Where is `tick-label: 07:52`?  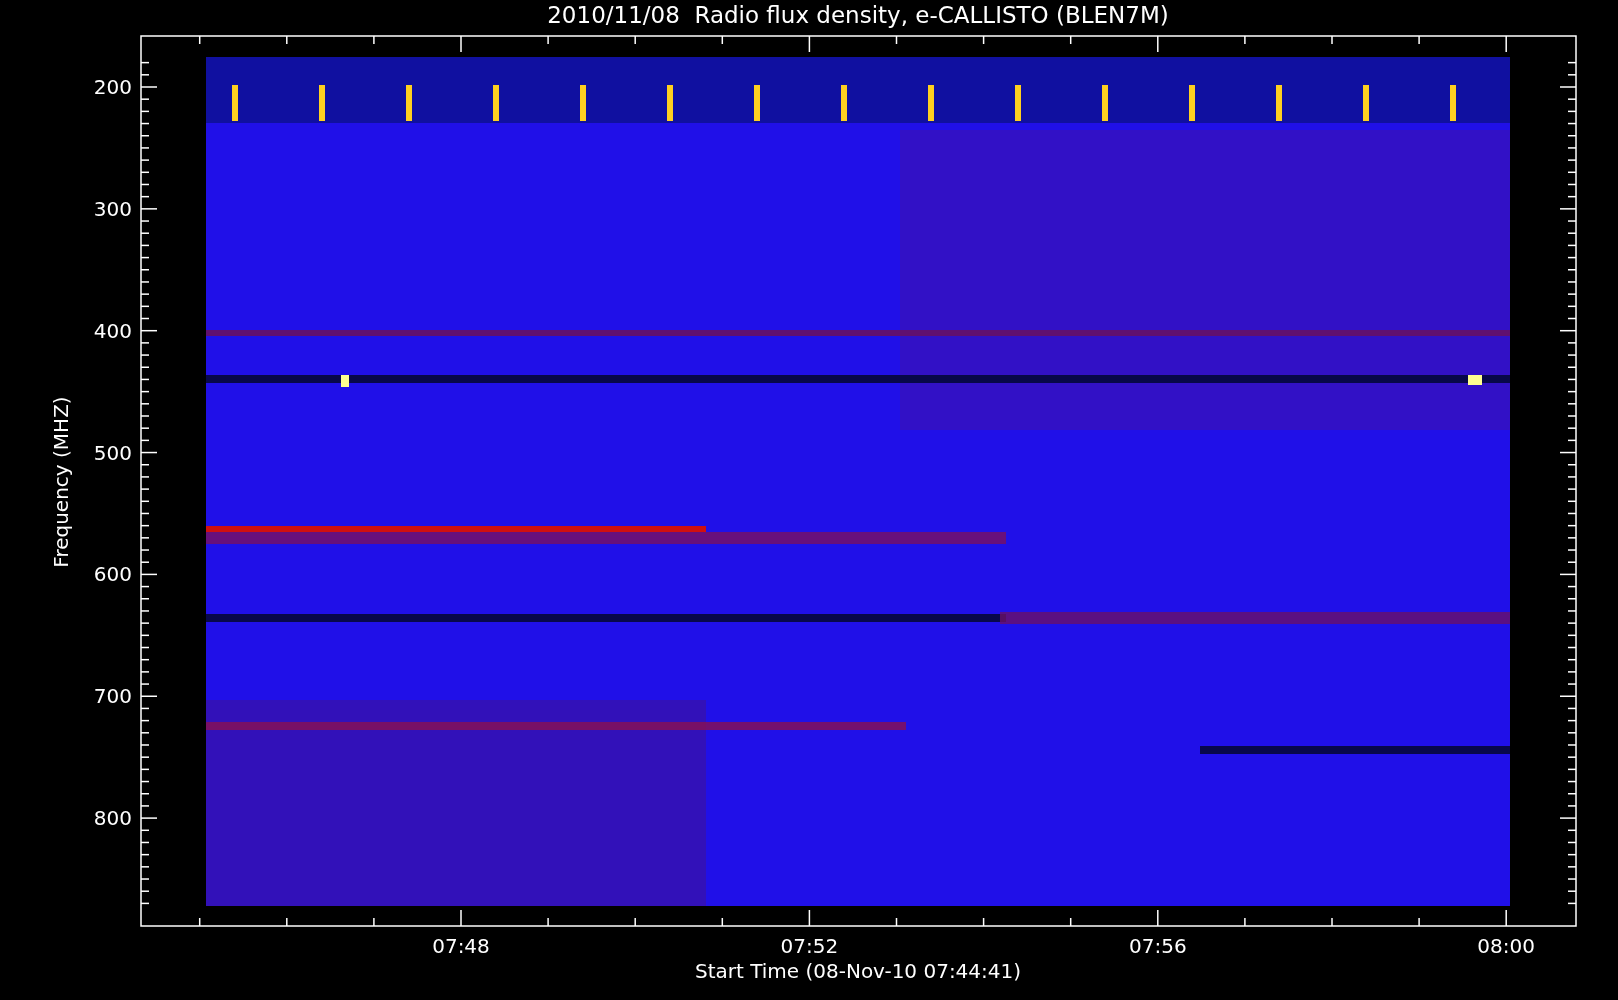 tick-label: 07:52 is located at coordinates (809, 946).